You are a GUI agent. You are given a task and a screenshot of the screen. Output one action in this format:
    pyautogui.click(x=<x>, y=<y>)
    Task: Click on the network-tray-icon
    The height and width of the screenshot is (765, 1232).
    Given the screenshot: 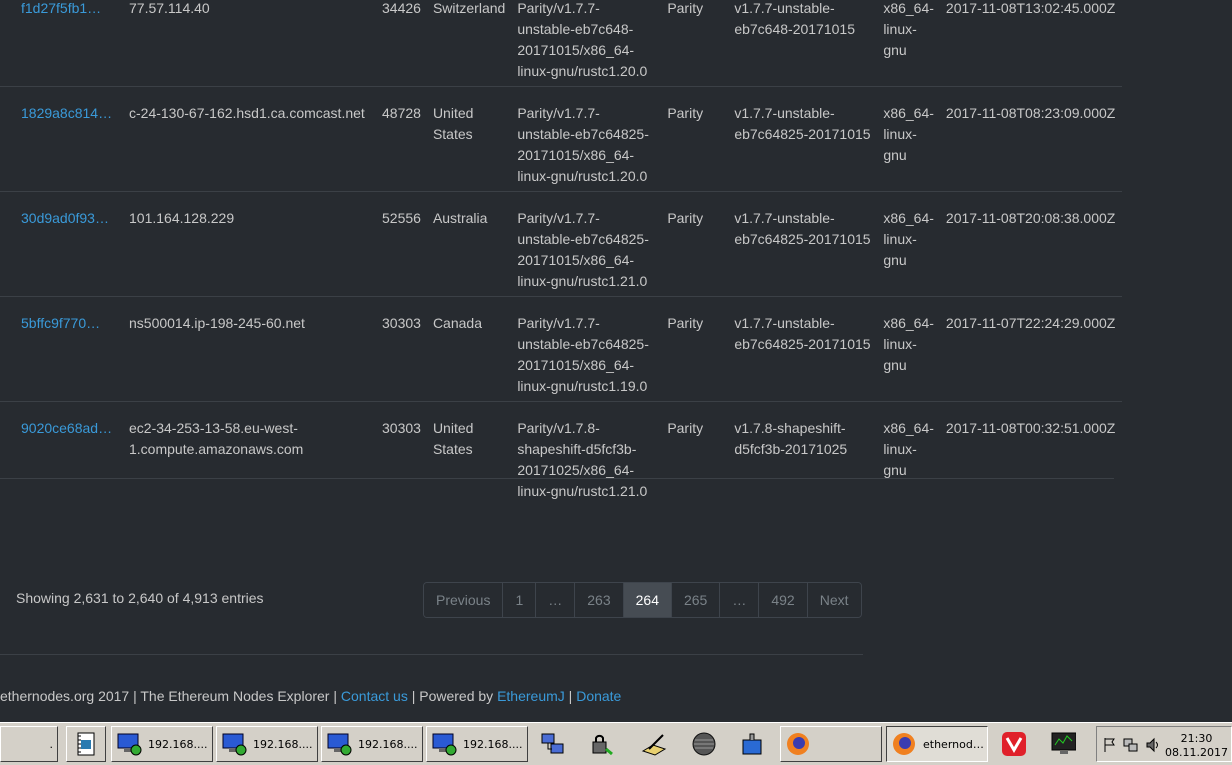 What is the action you would take?
    pyautogui.click(x=1131, y=746)
    